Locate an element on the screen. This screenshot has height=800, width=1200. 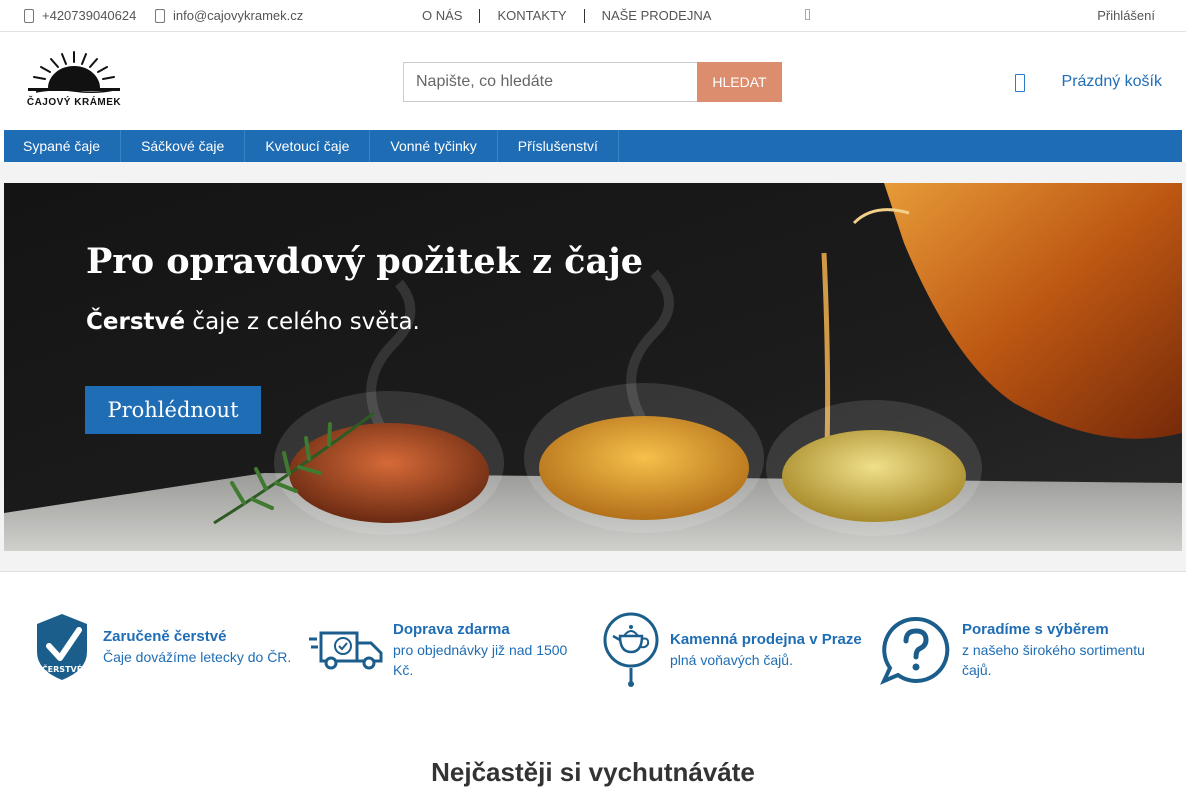
banner-subline: Čerstvé čaje z celého světa. is located at coordinates (253, 322).